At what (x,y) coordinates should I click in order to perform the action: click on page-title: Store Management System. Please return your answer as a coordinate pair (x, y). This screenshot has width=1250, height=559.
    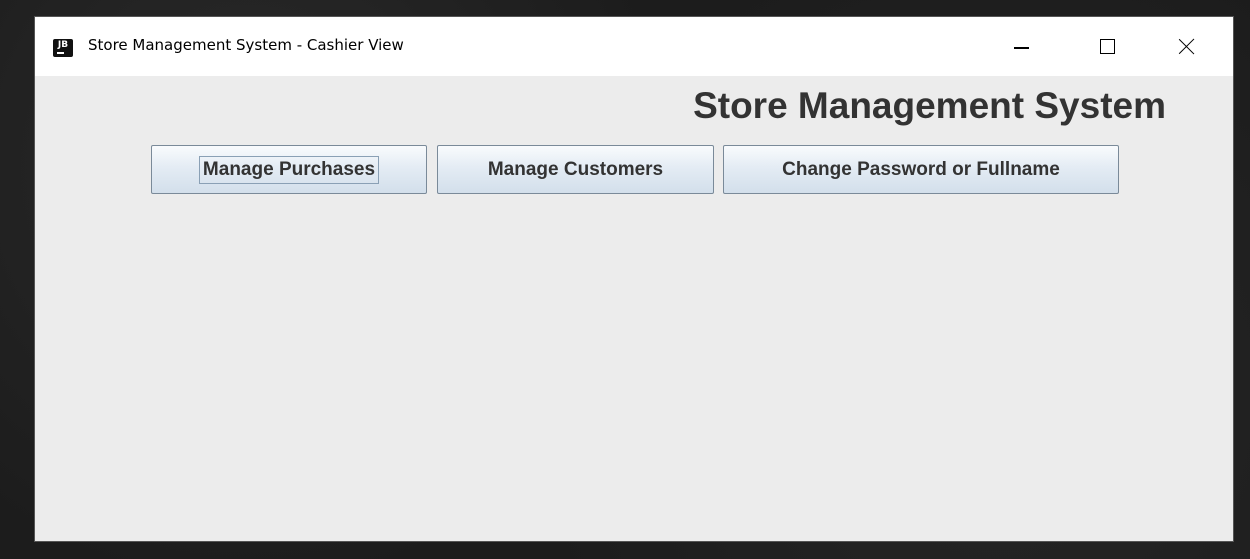
    Looking at the image, I should click on (929, 105).